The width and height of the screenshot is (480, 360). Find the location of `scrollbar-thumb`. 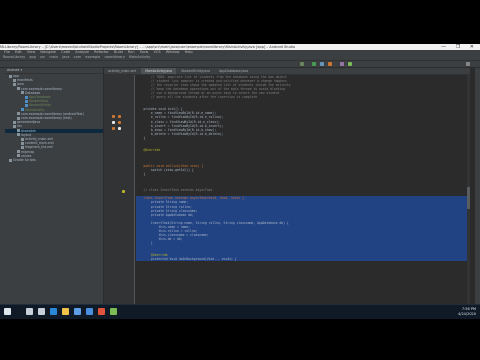

scrollbar-thumb is located at coordinates (468, 198).